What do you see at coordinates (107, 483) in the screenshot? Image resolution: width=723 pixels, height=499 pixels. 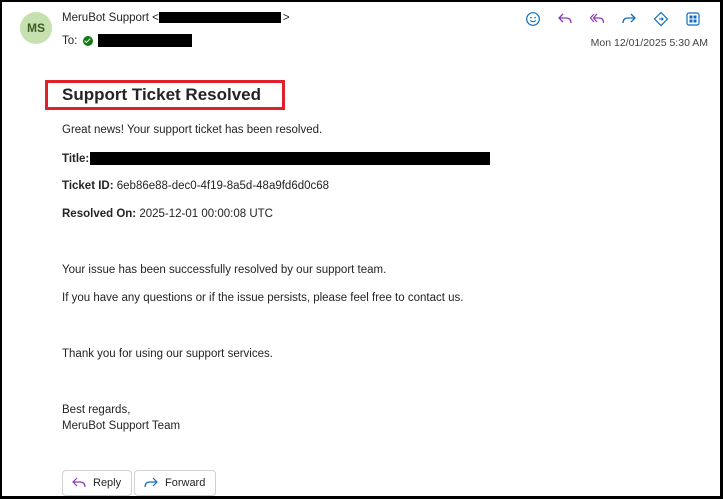 I see `reply-button-label: Reply` at bounding box center [107, 483].